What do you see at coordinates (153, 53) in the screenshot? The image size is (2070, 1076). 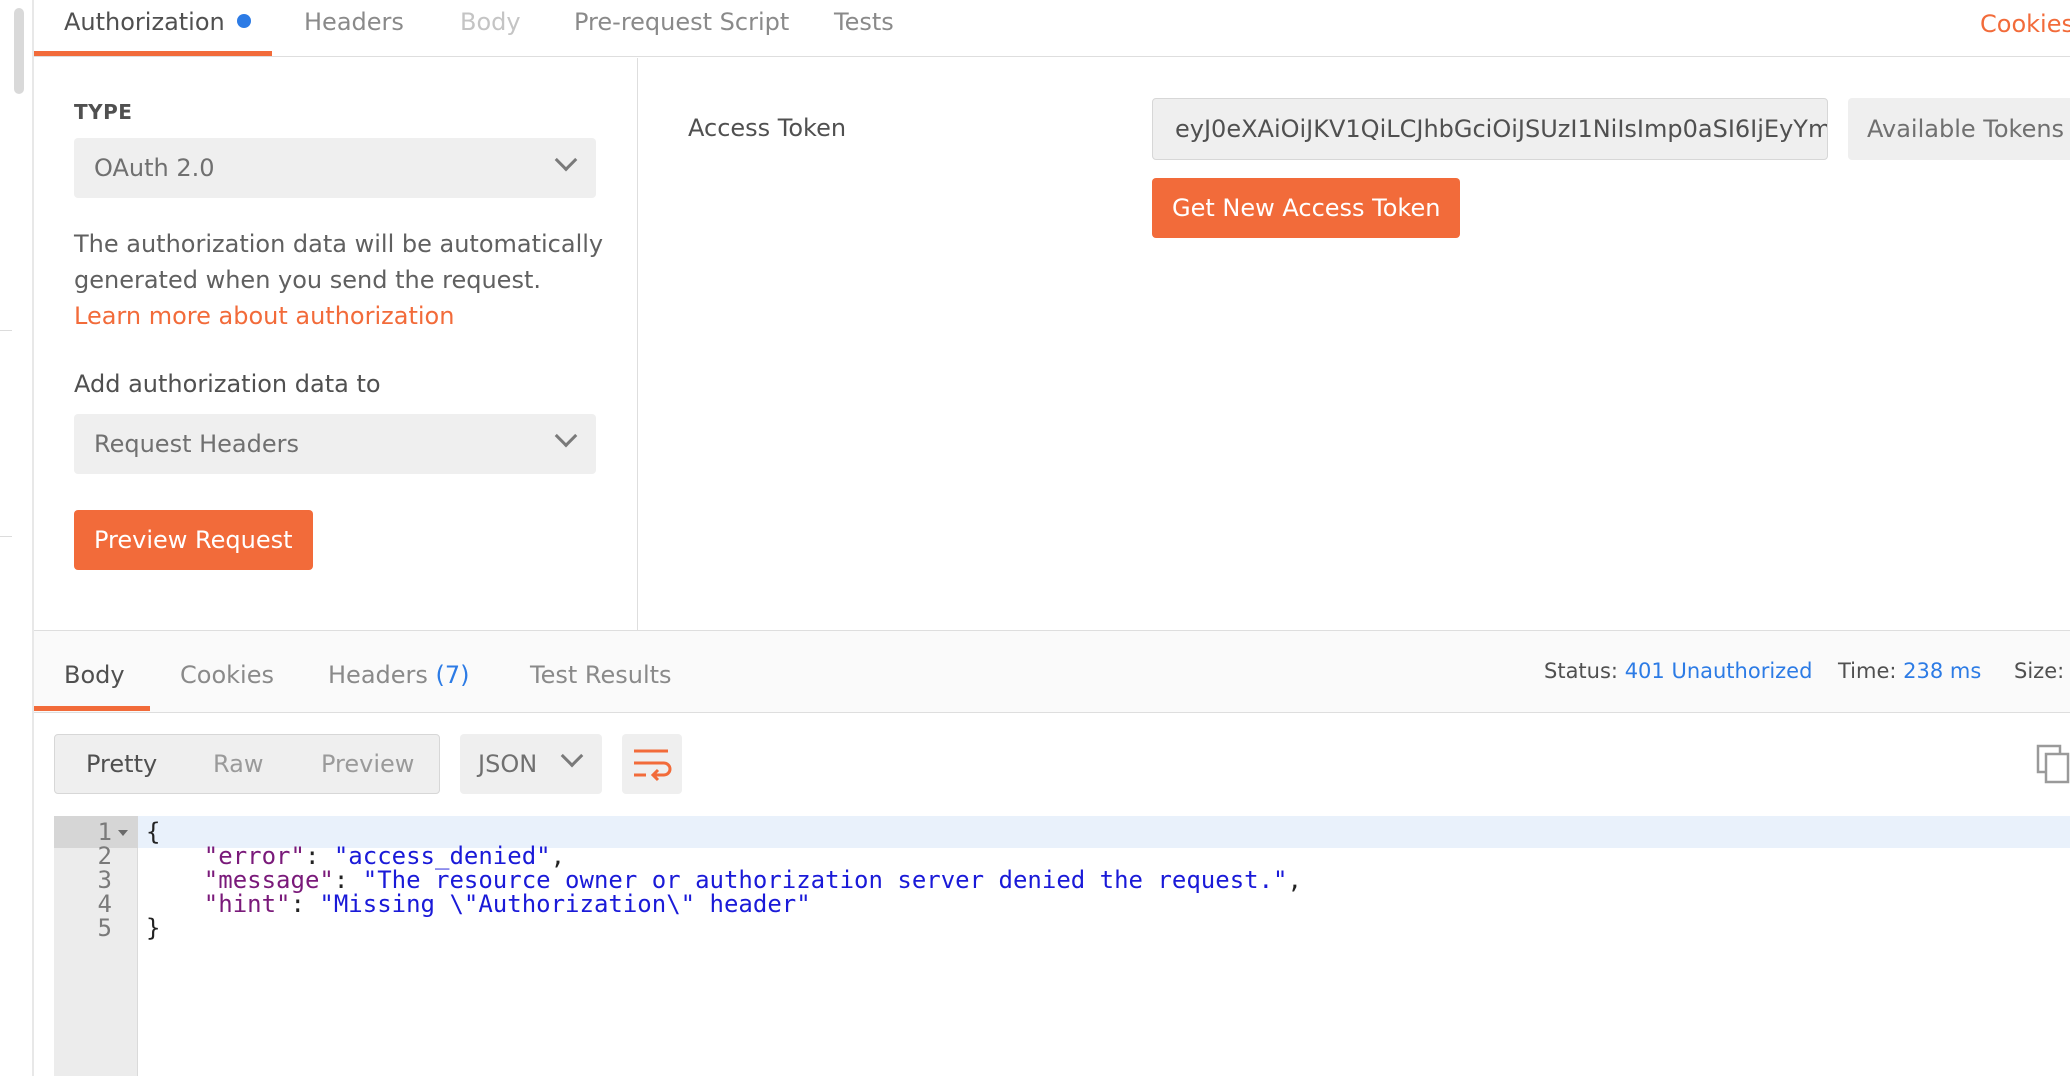 I see `active-tab-indicator` at bounding box center [153, 53].